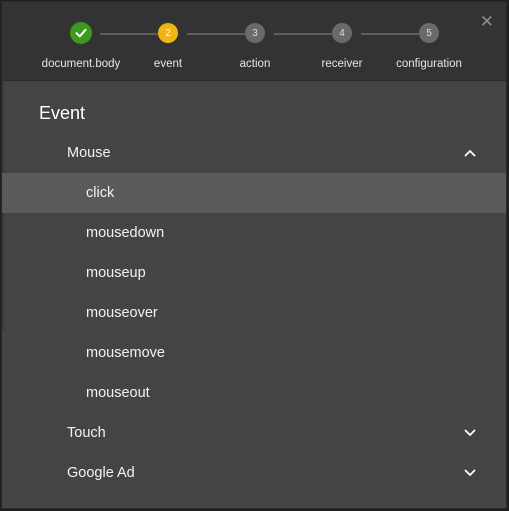 This screenshot has height=511, width=509. Describe the element at coordinates (254, 153) in the screenshot. I see `group-mouse: Mouse` at that location.